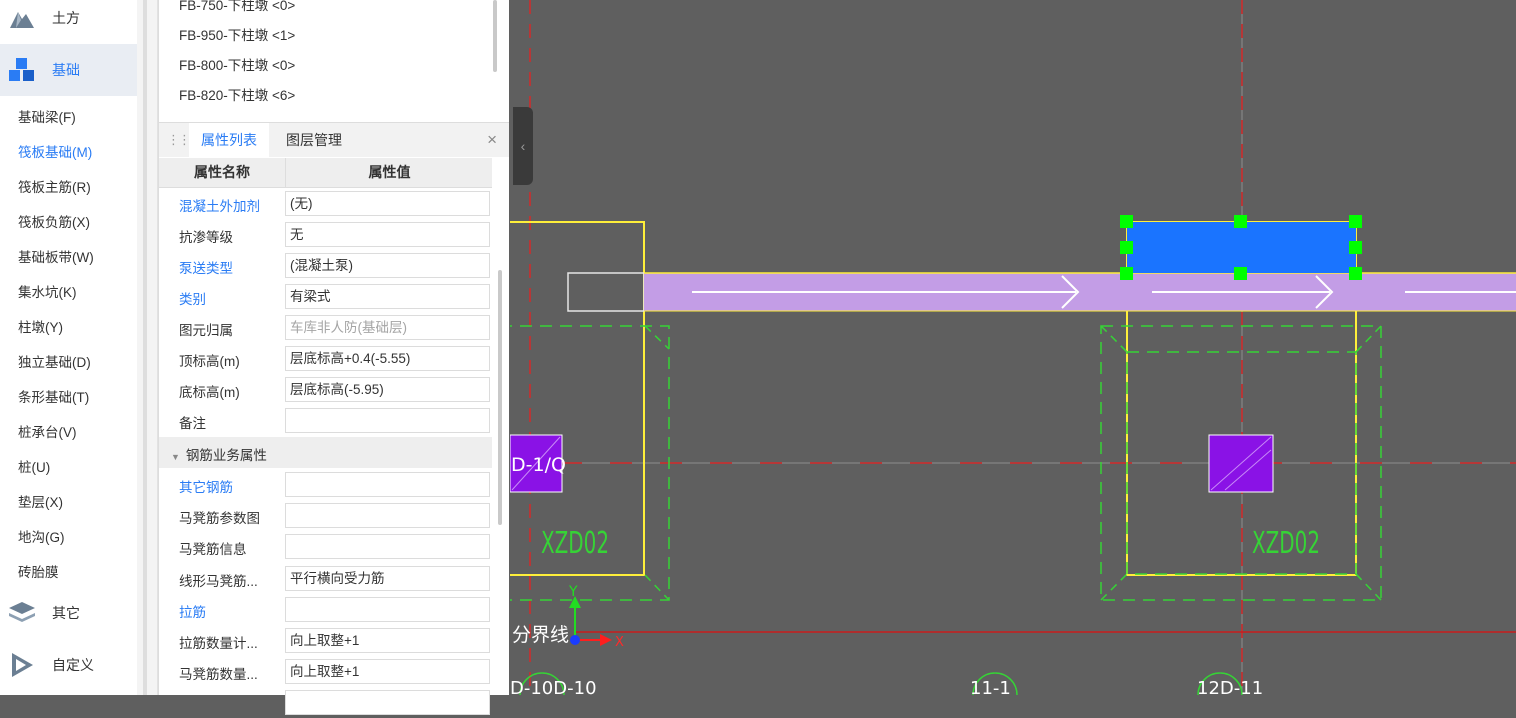 This screenshot has height=718, width=1516. I want to click on property-row: 泵送类型 (混凝土泵), so click(325, 265).